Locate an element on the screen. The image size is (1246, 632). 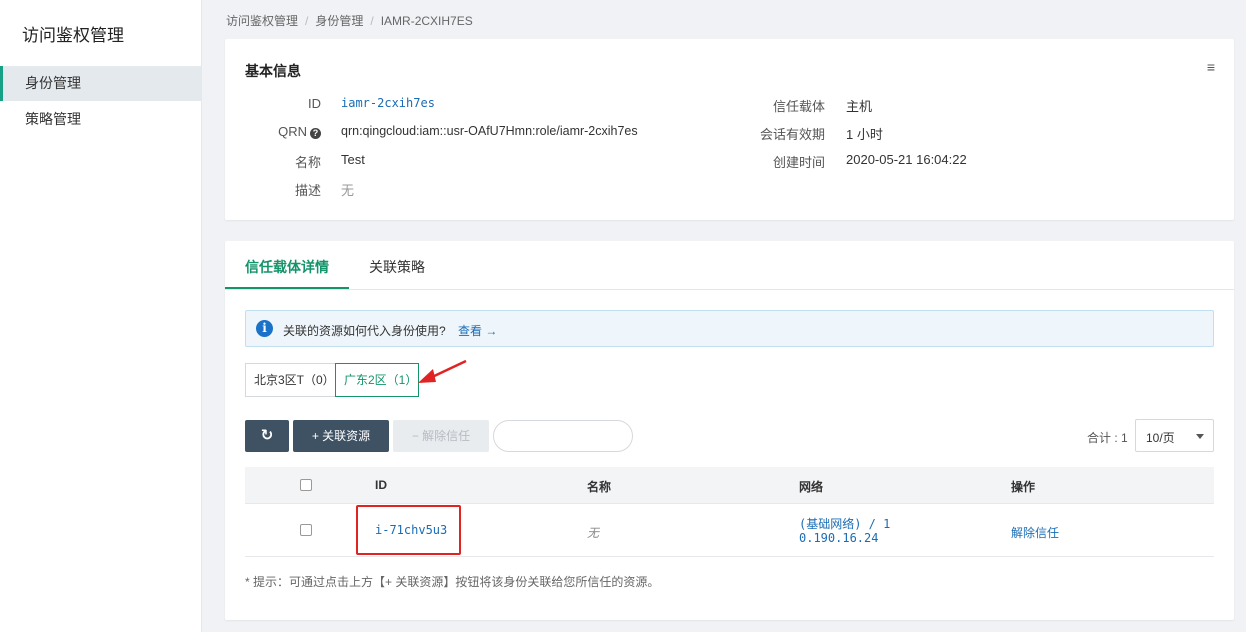
desc-label: 描述 is located at coordinates (307, 190).